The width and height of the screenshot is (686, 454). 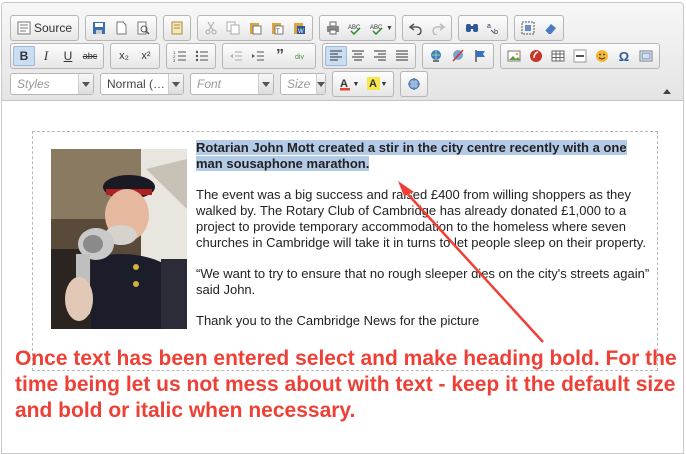 I want to click on subscript-label: x₂, so click(x=124, y=56).